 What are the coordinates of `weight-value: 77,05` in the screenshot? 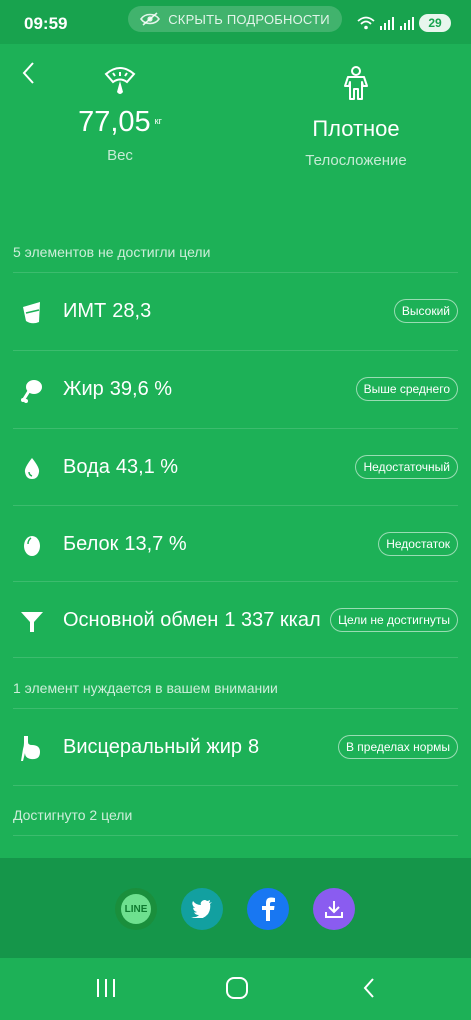 It's located at (114, 122).